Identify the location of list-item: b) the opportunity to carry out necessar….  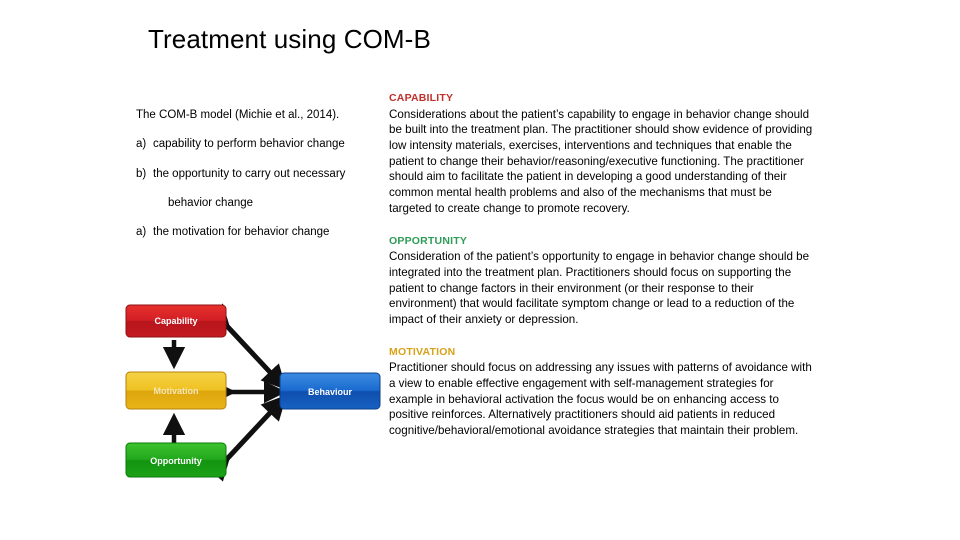
(256, 174).